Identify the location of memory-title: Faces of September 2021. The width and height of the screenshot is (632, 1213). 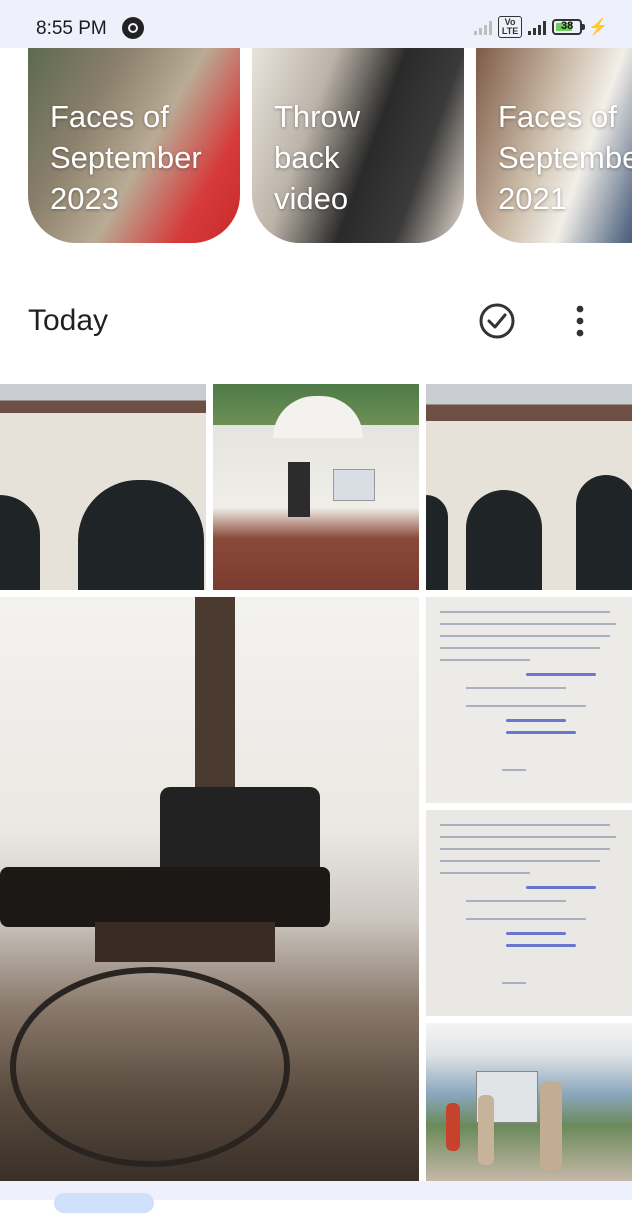
(565, 157).